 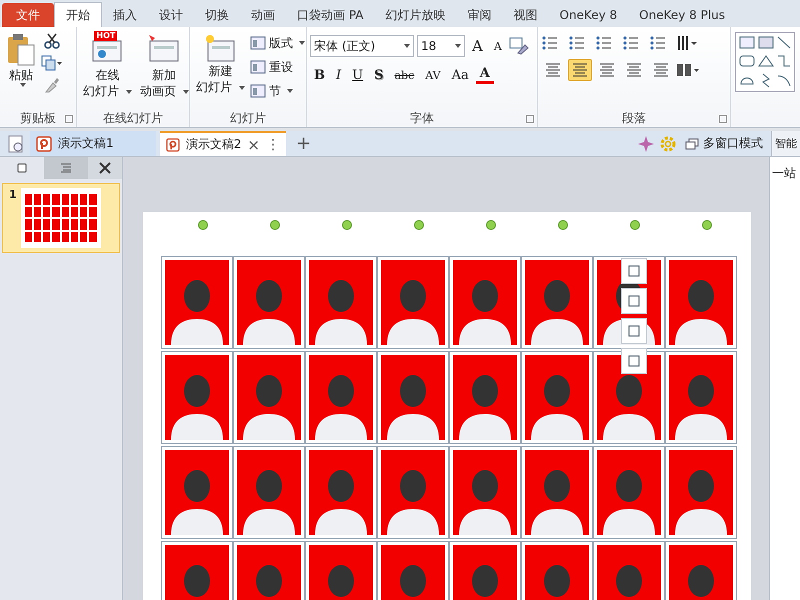 What do you see at coordinates (38, 118) in the screenshot?
I see `group-label: 剪贴板` at bounding box center [38, 118].